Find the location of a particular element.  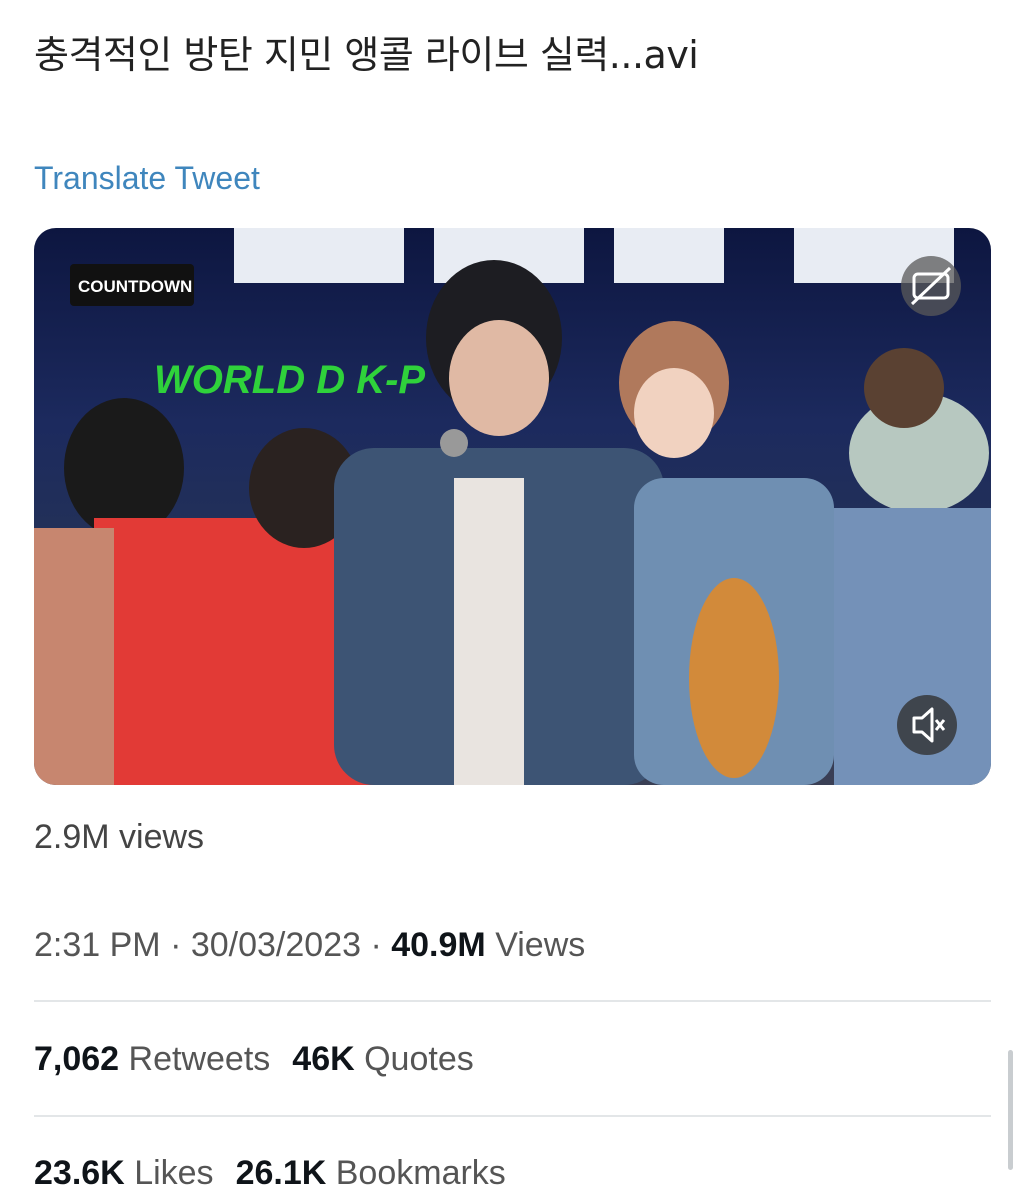

likes-count: 23.6K is located at coordinates (79, 1173).